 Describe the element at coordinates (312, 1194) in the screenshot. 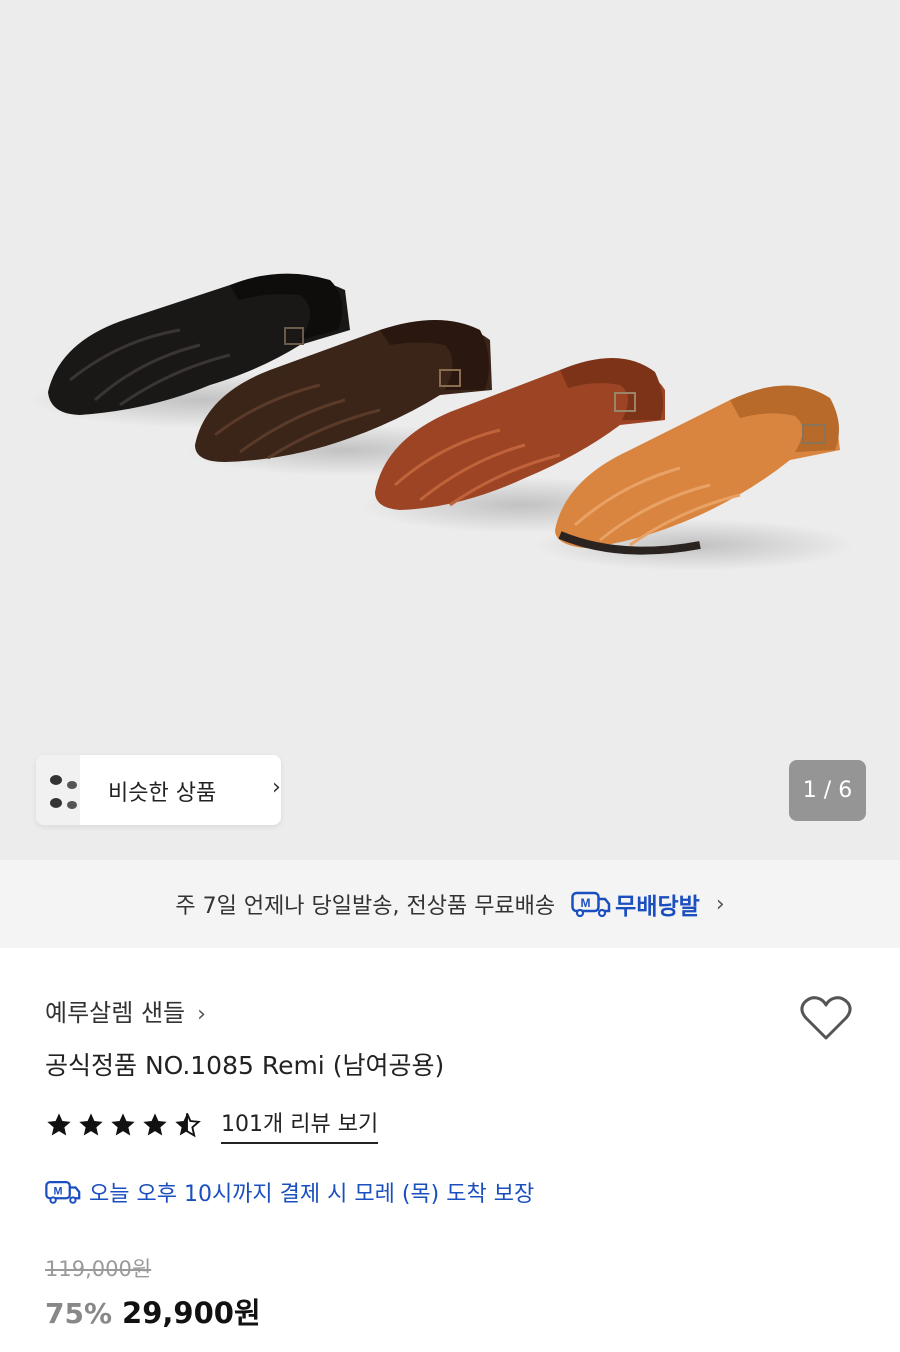

I see `delivery-guarantee-text: 오늘 오후 10시까지 결제 시 모레 (목) 도착 보장` at that location.